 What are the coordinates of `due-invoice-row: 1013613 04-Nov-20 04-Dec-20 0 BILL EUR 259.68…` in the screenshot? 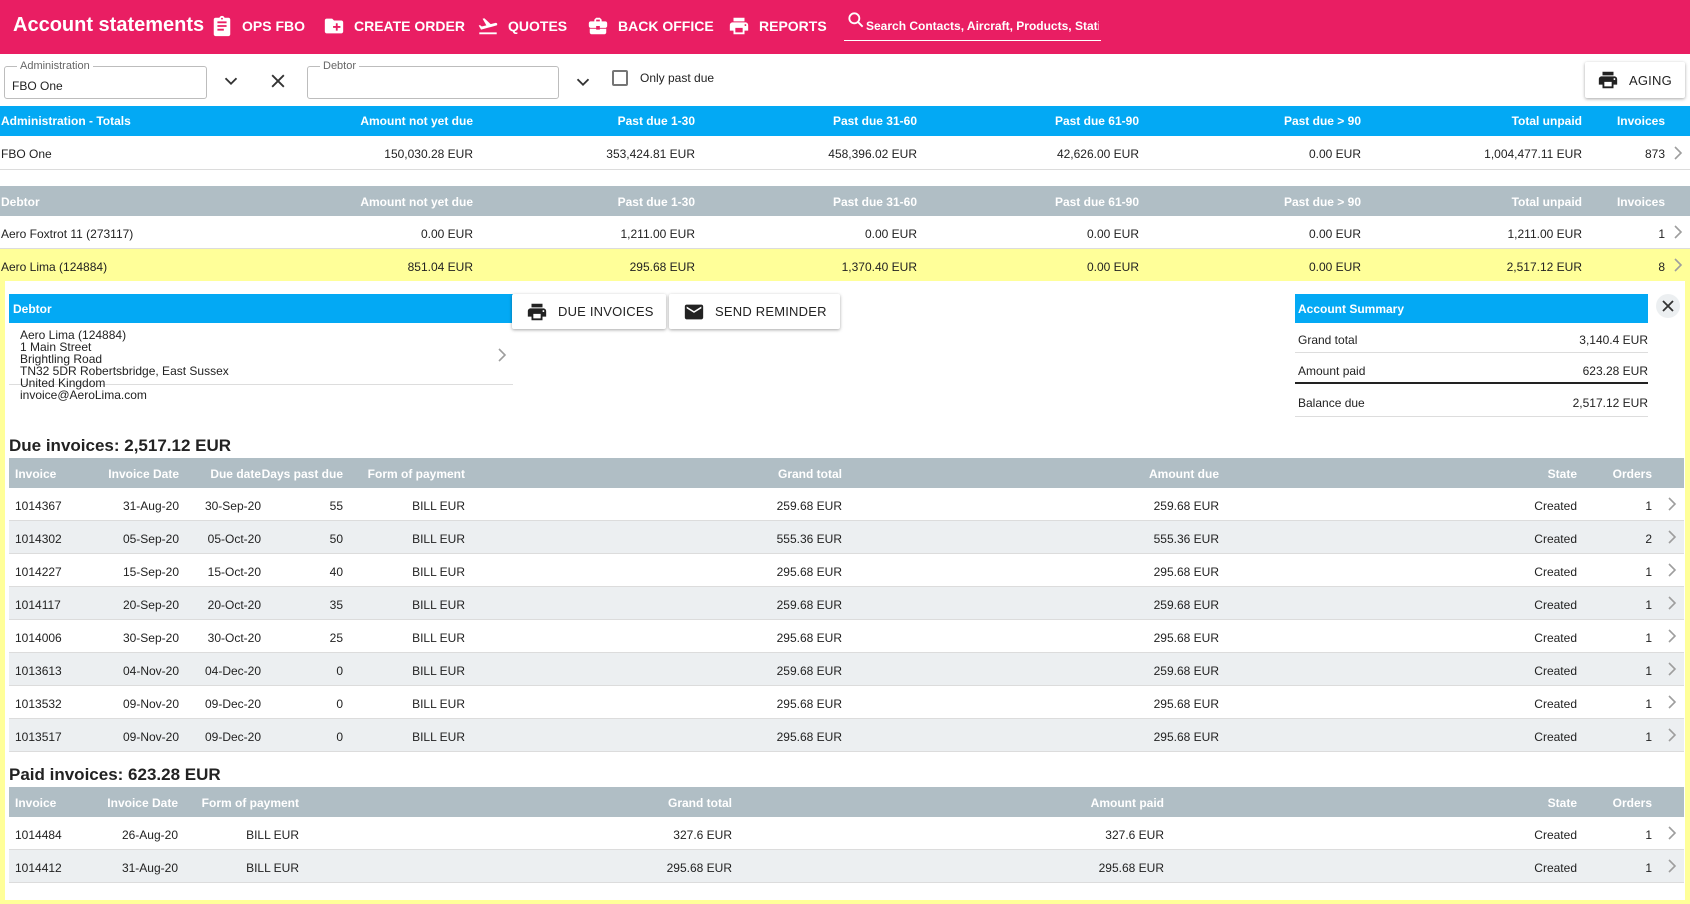 It's located at (846, 669).